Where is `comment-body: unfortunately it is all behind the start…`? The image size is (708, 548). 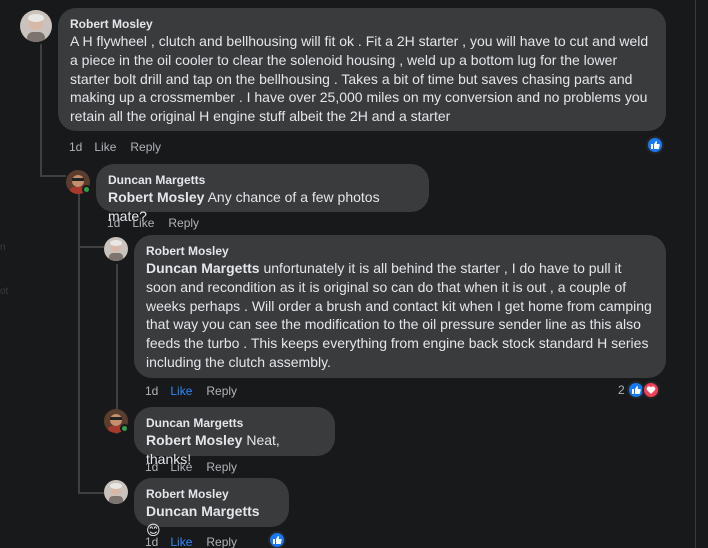
comment-body: unfortunately it is all behind the start… is located at coordinates (399, 315).